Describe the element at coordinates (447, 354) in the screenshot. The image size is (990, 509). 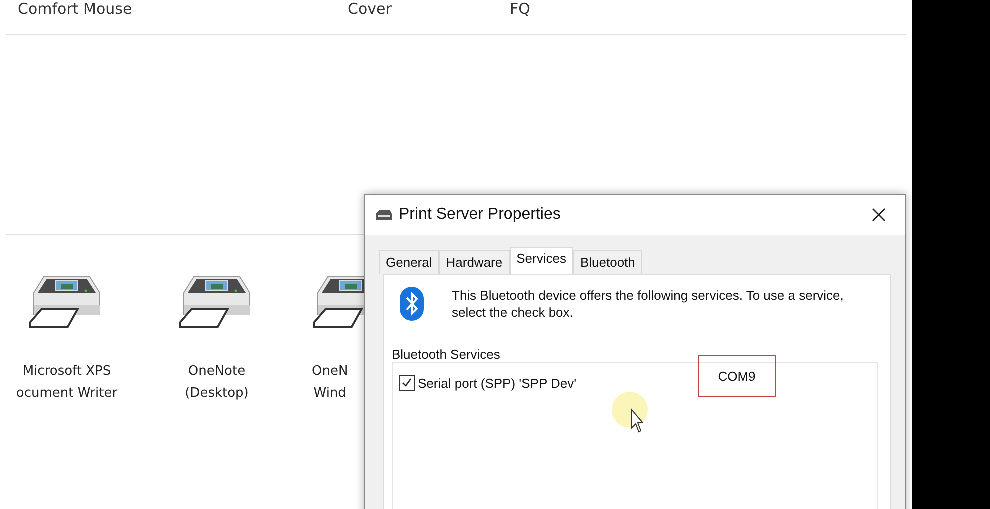
I see `group-label: Bluetooth Services` at that location.